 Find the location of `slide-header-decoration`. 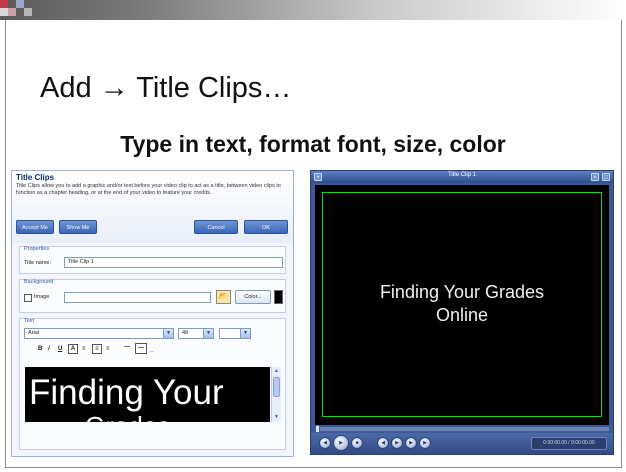

slide-header-decoration is located at coordinates (313, 11).